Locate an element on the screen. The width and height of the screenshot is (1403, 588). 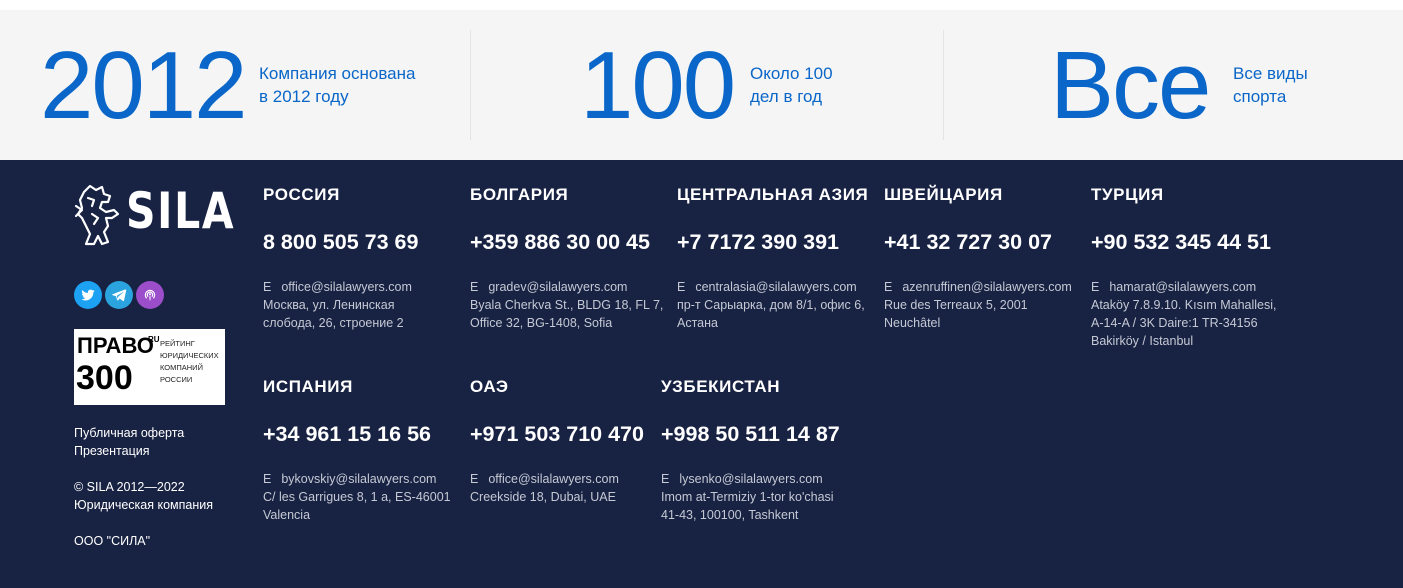
office-country: БОЛГАРИЯ is located at coordinates (519, 194).